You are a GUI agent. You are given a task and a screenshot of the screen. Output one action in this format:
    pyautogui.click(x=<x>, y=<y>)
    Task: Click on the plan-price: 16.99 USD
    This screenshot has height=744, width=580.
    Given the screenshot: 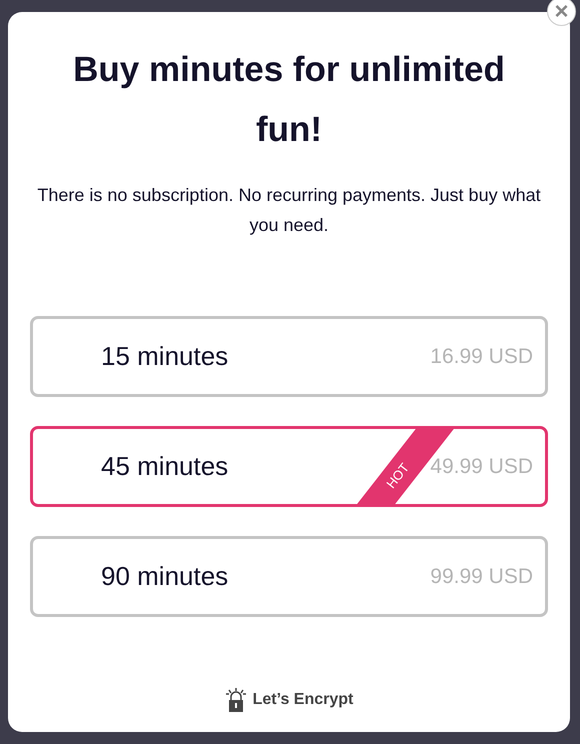 What is the action you would take?
    pyautogui.click(x=481, y=357)
    